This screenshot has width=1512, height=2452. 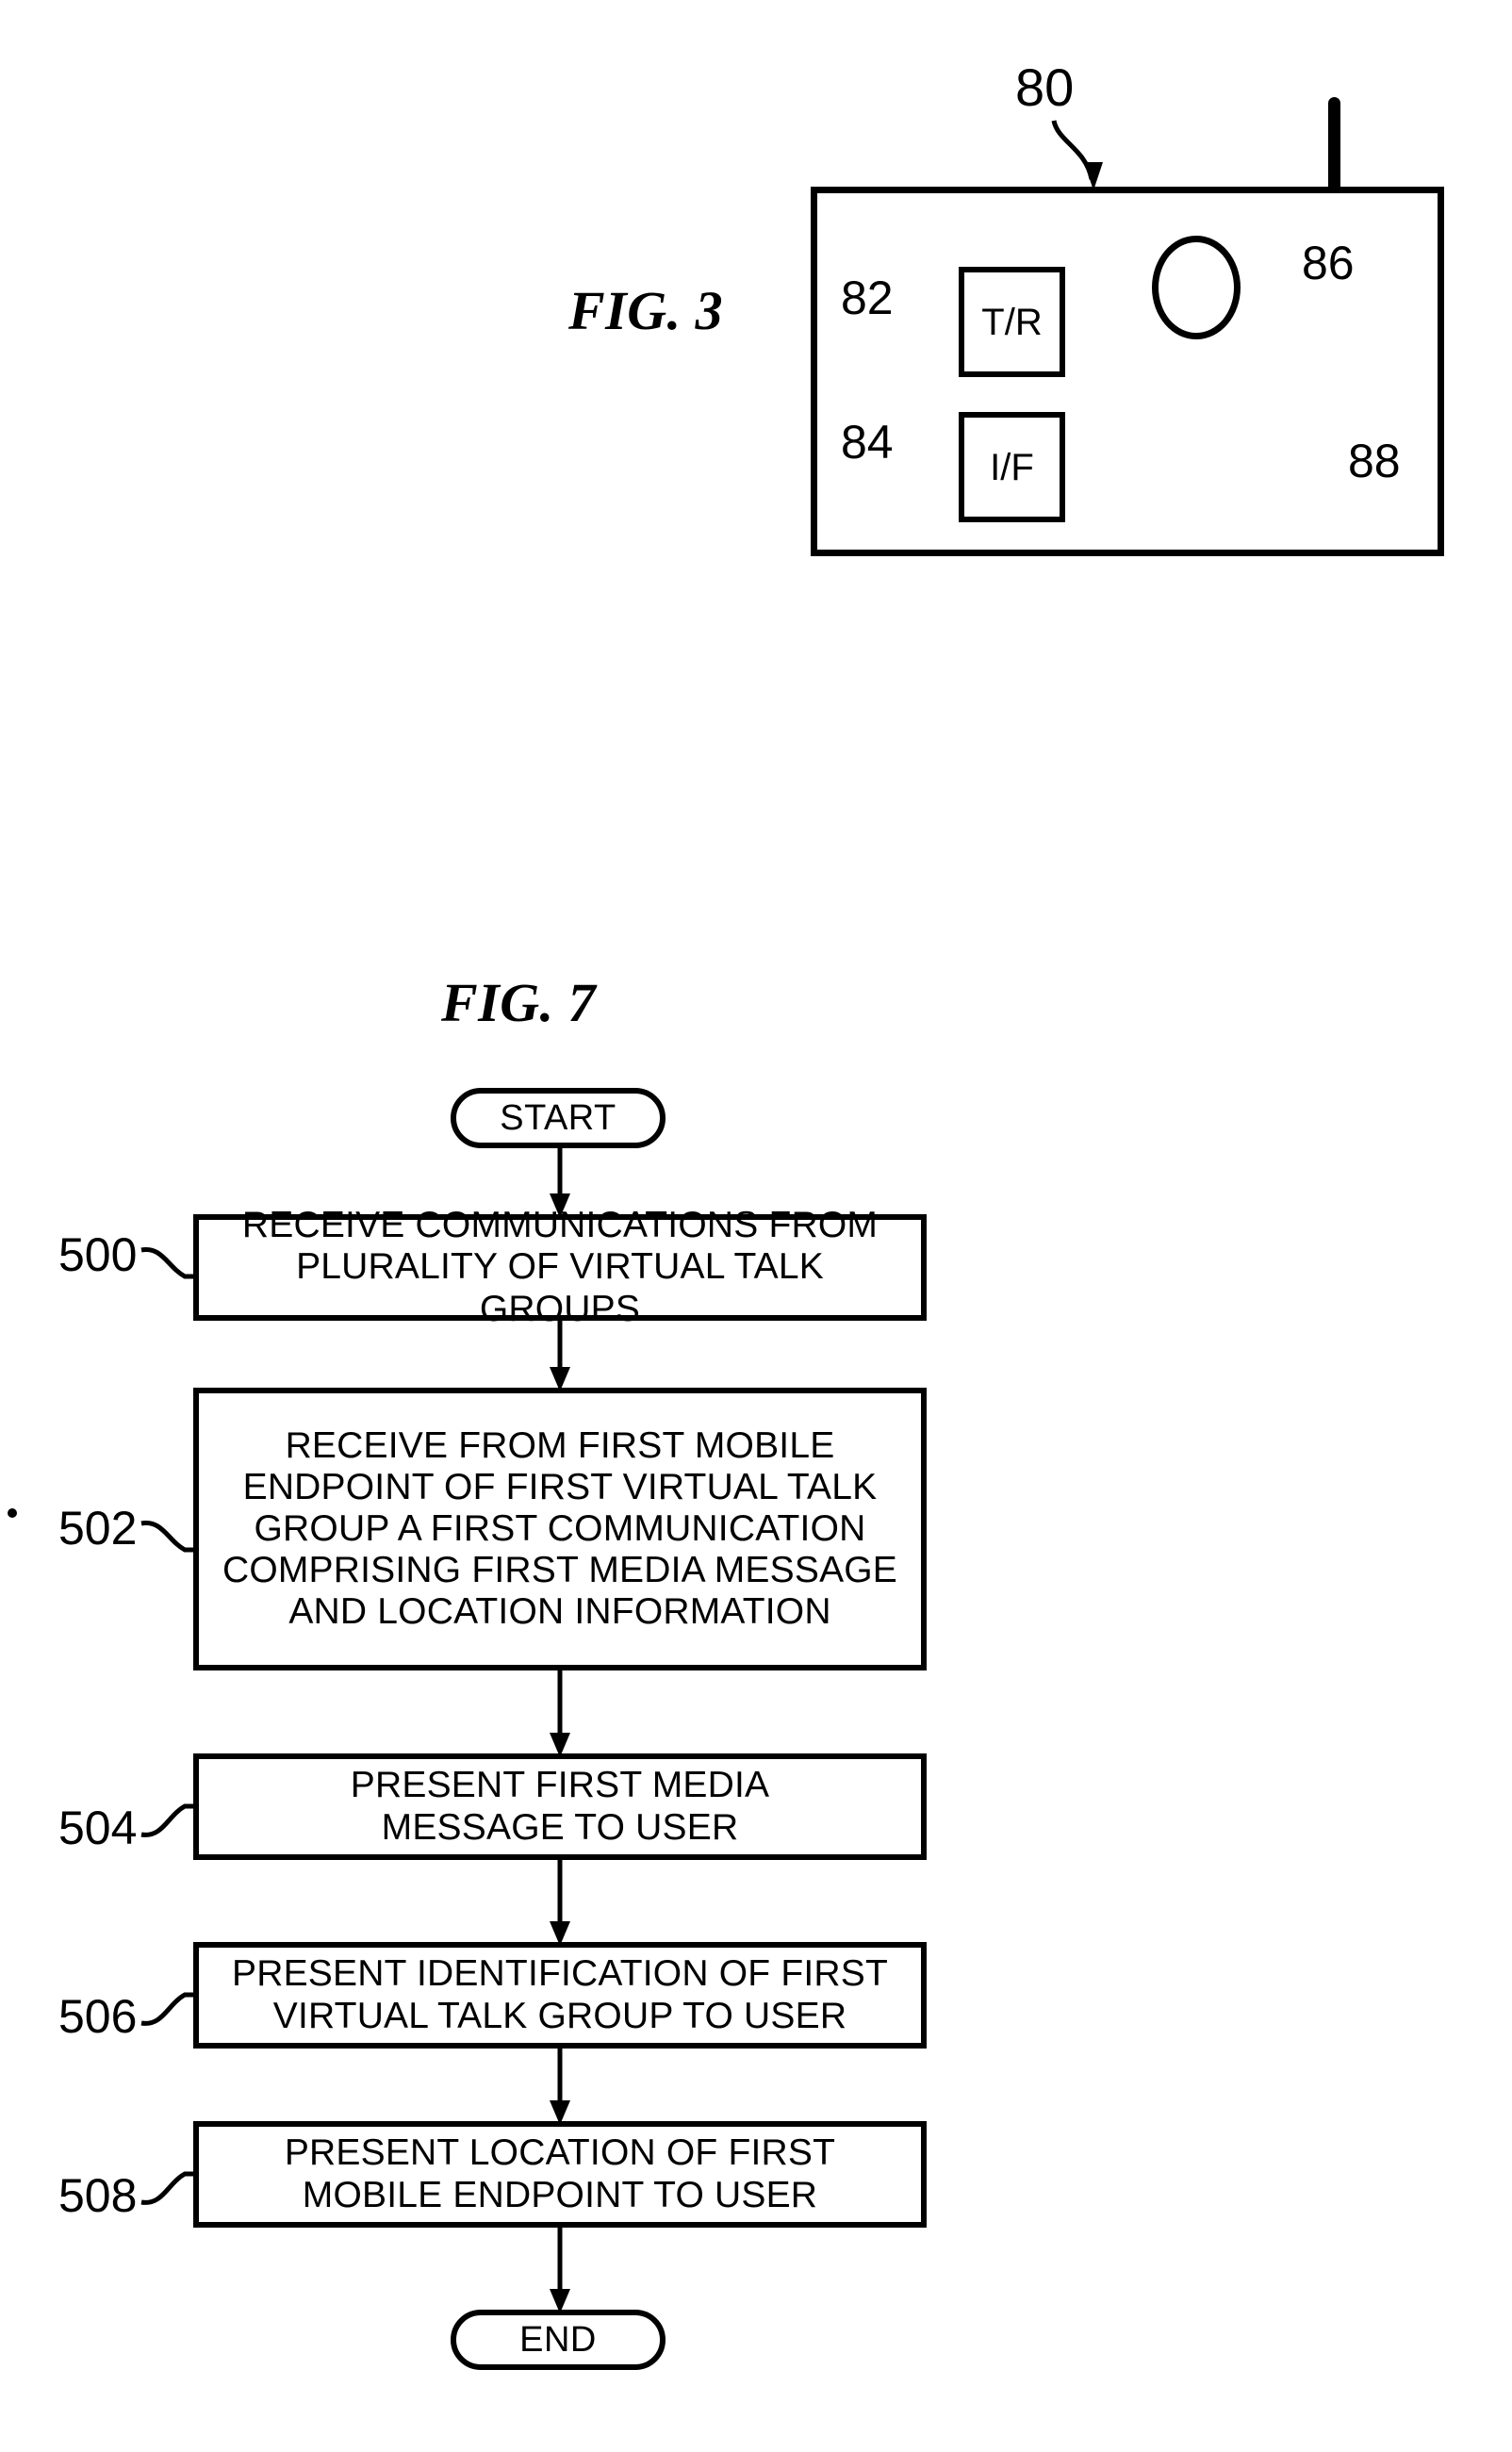 I want to click on figure-3-title: FIG. 3, so click(x=646, y=310).